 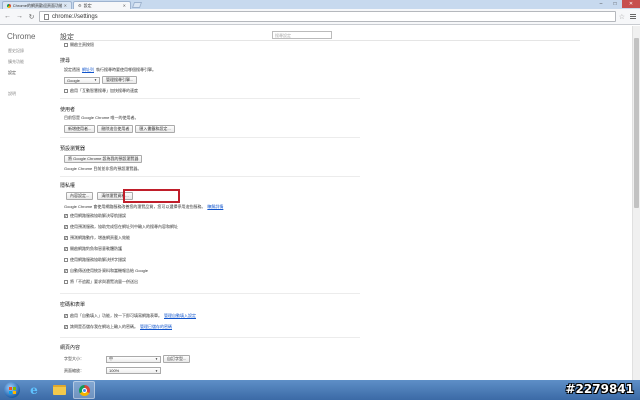 I want to click on taskbar-internet-explorer: e, so click(x=34, y=390).